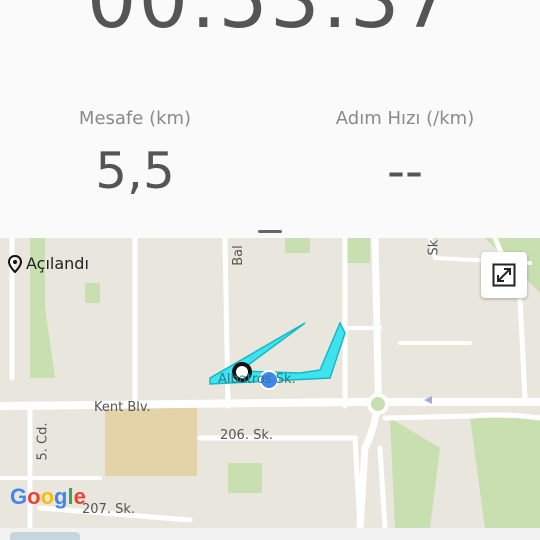 The height and width of the screenshot is (540, 540). What do you see at coordinates (135, 171) in the screenshot?
I see `distance-value: 5,5` at bounding box center [135, 171].